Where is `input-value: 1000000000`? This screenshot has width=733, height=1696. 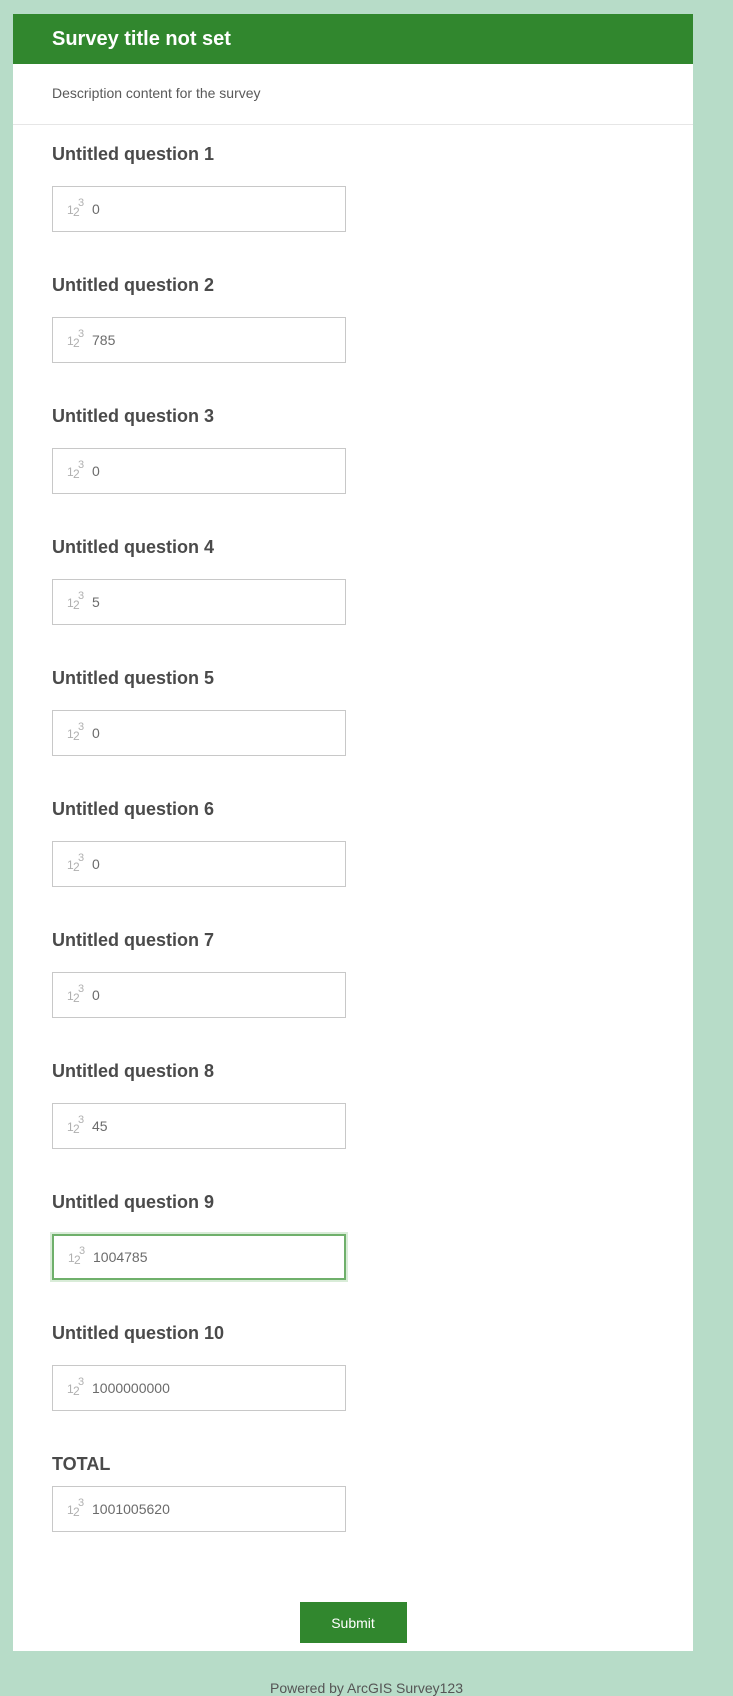
input-value: 1000000000 is located at coordinates (131, 1388).